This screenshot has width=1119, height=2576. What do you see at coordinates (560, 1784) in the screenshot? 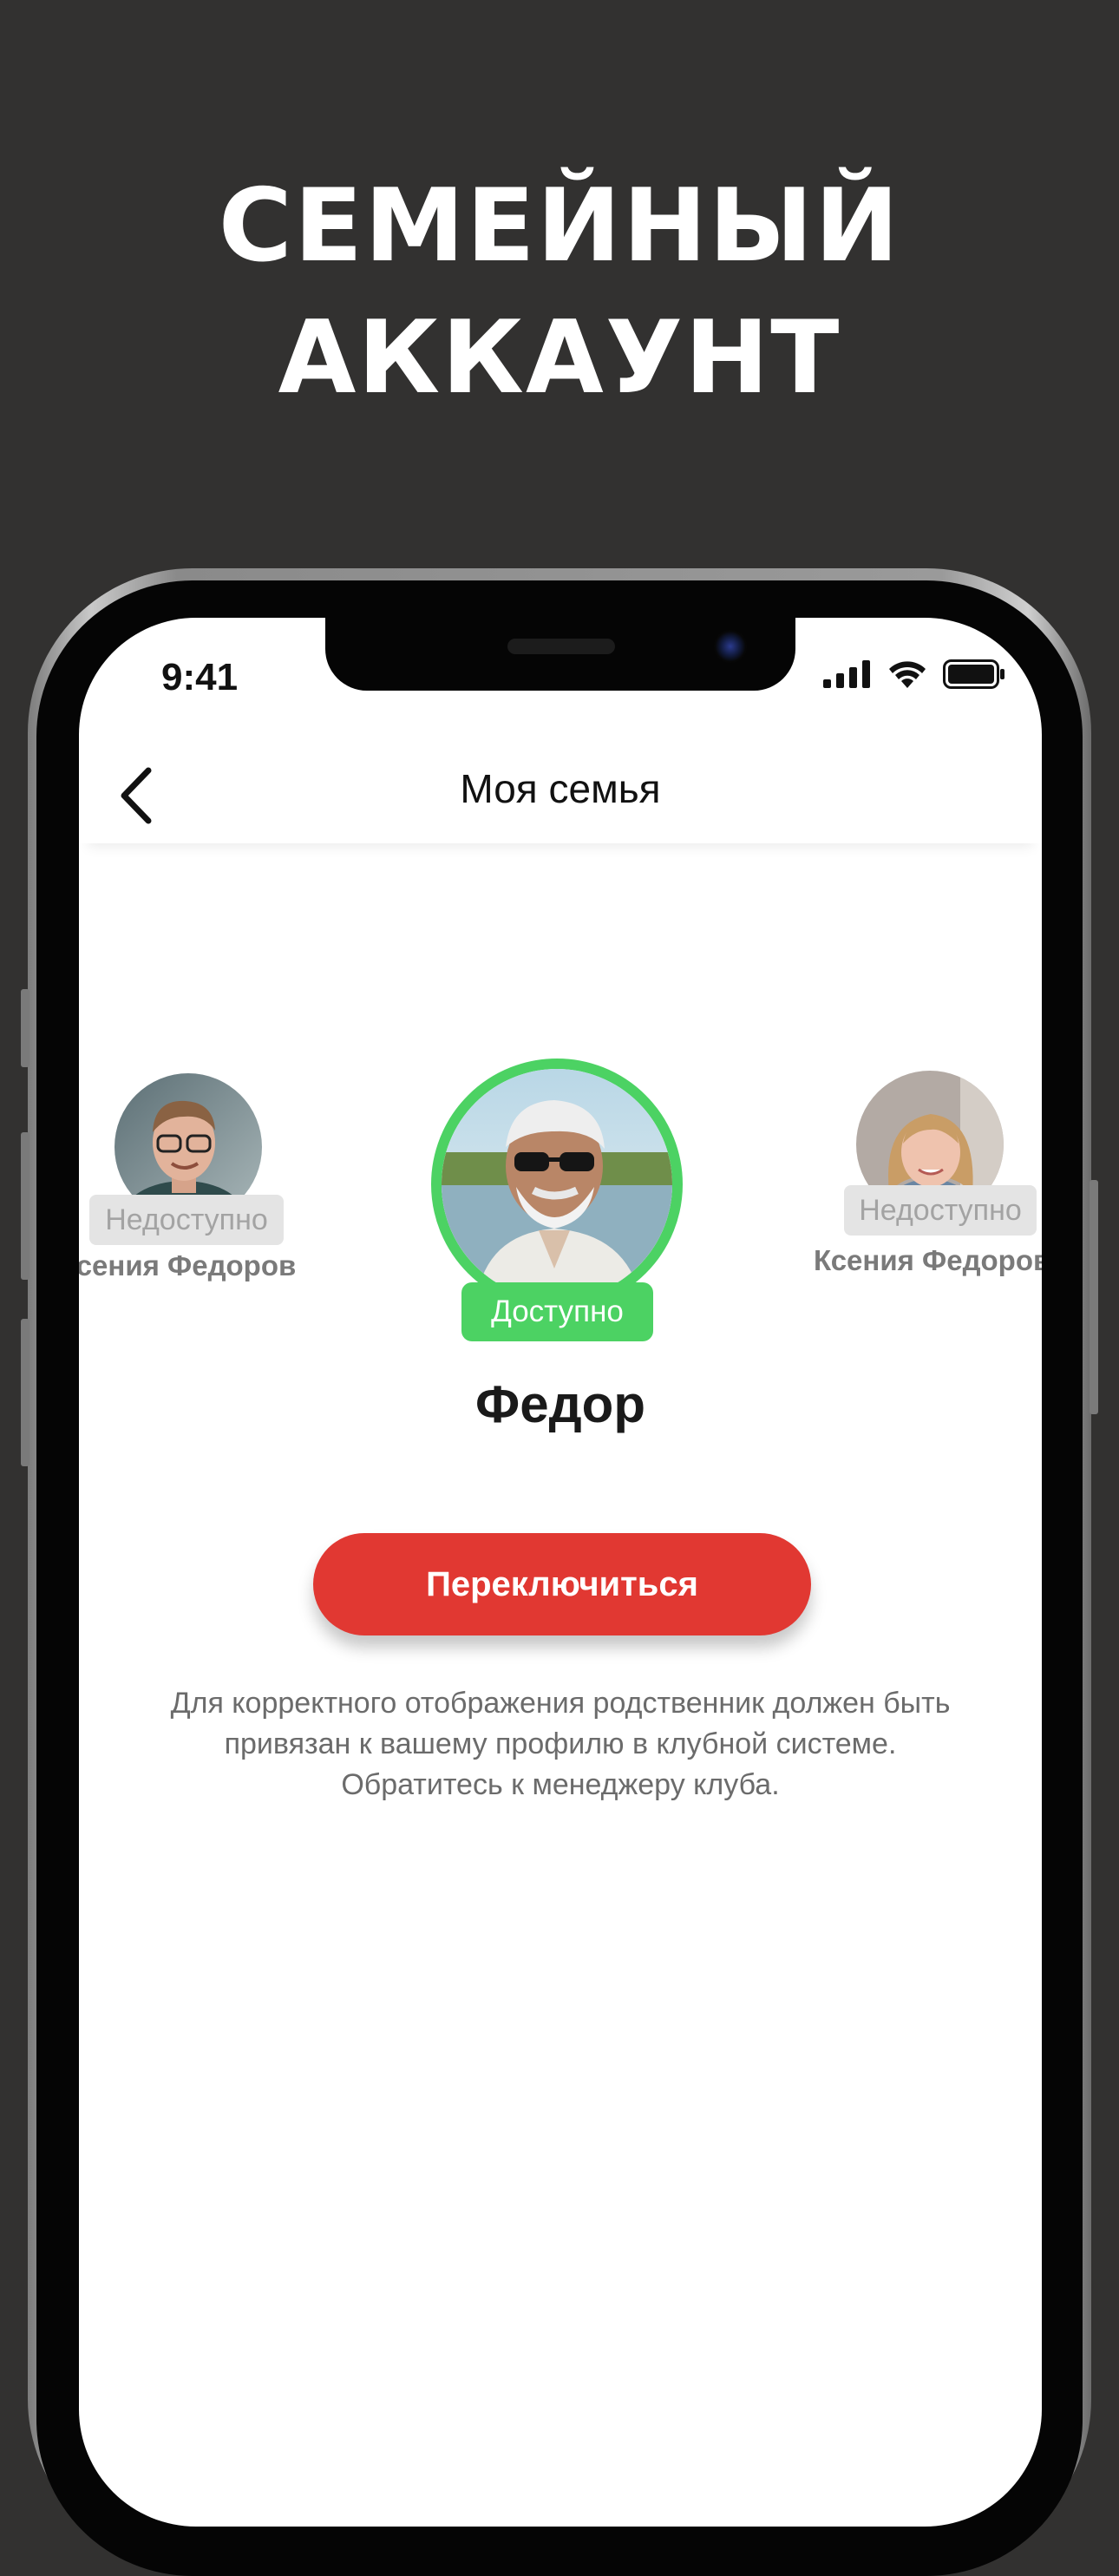
I see `info-text-line3: Обратитесь к менеджеру клуба.` at bounding box center [560, 1784].